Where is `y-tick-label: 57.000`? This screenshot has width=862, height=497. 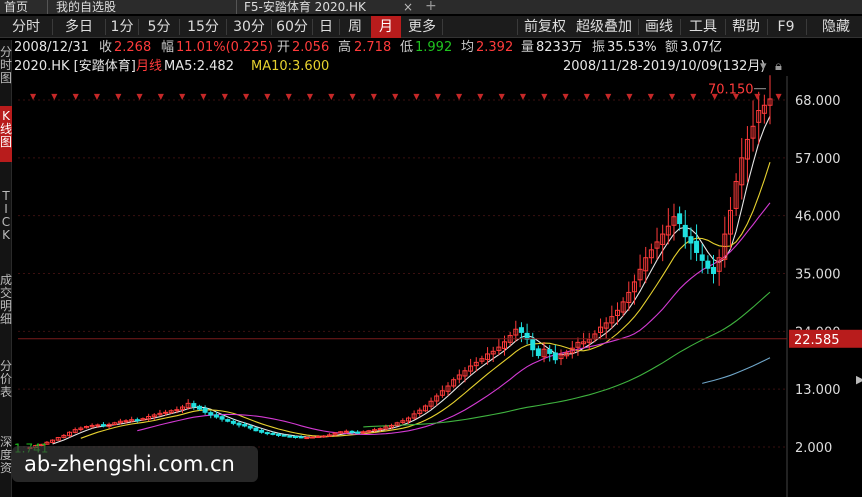 y-tick-label: 57.000 is located at coordinates (818, 159).